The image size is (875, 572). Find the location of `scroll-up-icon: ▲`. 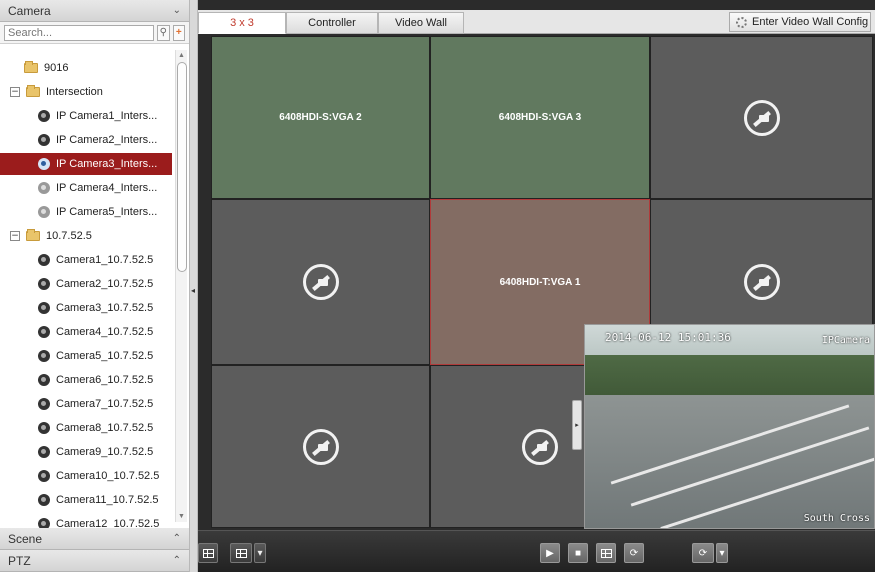

scroll-up-icon: ▲ is located at coordinates (181, 55).